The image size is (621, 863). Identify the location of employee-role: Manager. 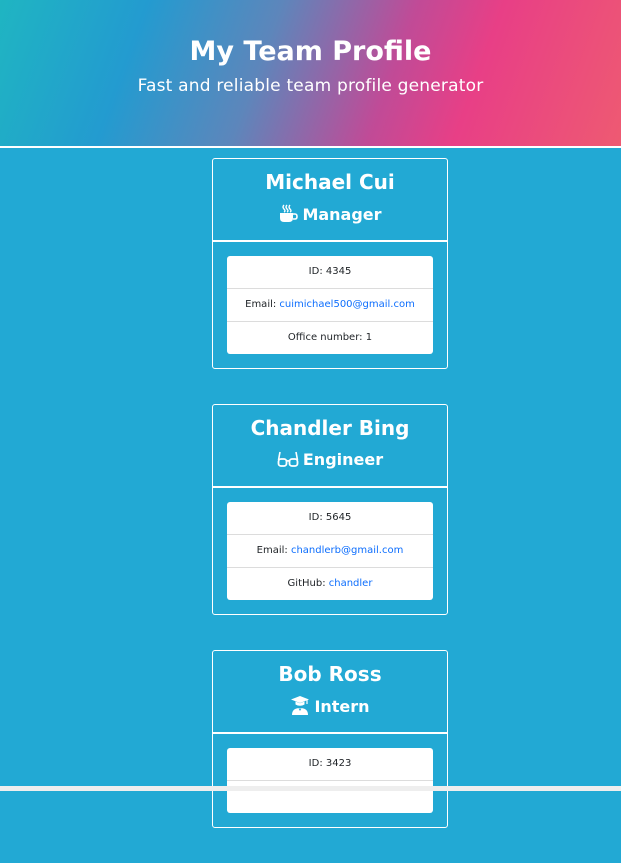
(330, 215).